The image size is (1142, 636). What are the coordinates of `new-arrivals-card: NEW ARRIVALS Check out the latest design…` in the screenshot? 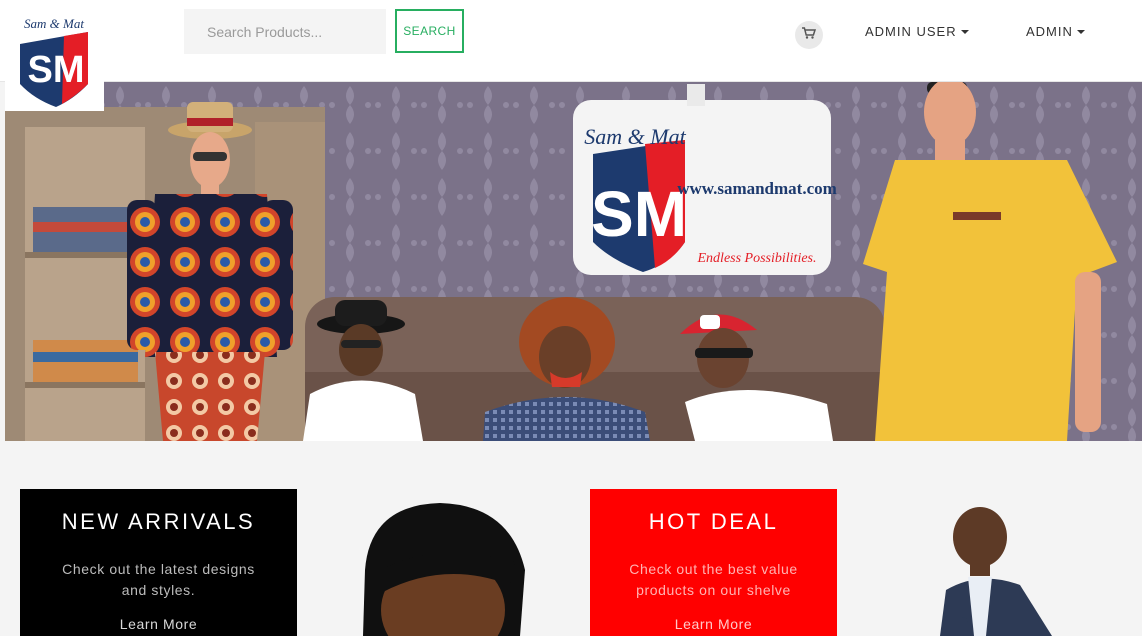 It's located at (158, 562).